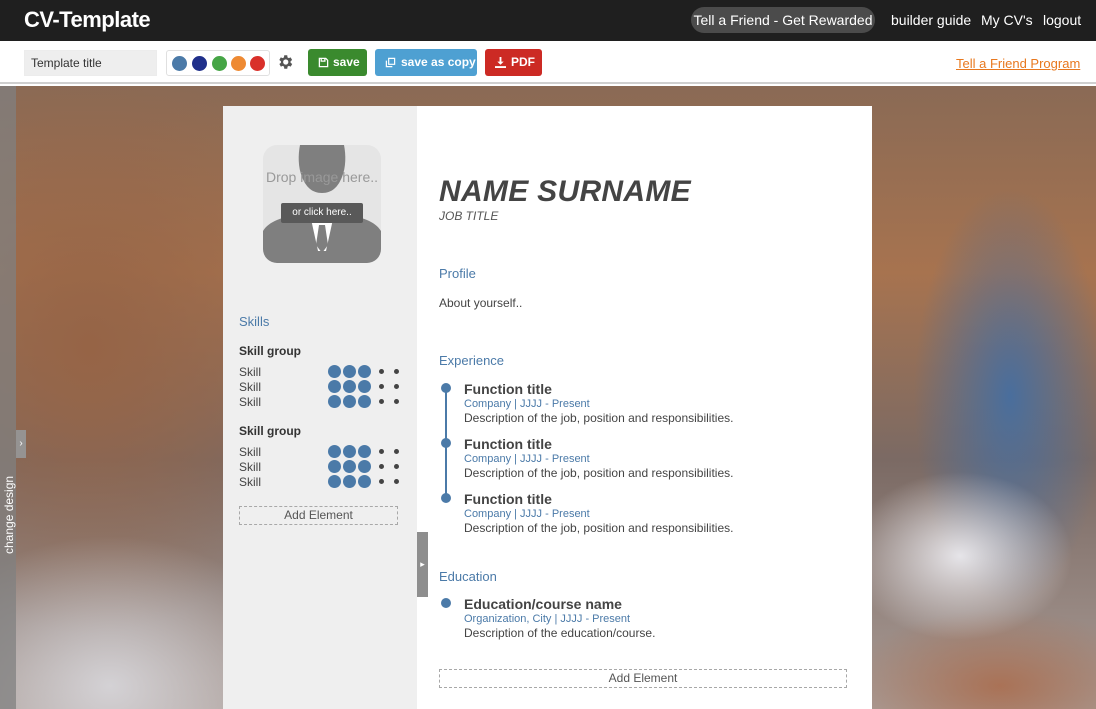 The height and width of the screenshot is (709, 1096). What do you see at coordinates (457, 273) in the screenshot?
I see `profile-heading: Profile` at bounding box center [457, 273].